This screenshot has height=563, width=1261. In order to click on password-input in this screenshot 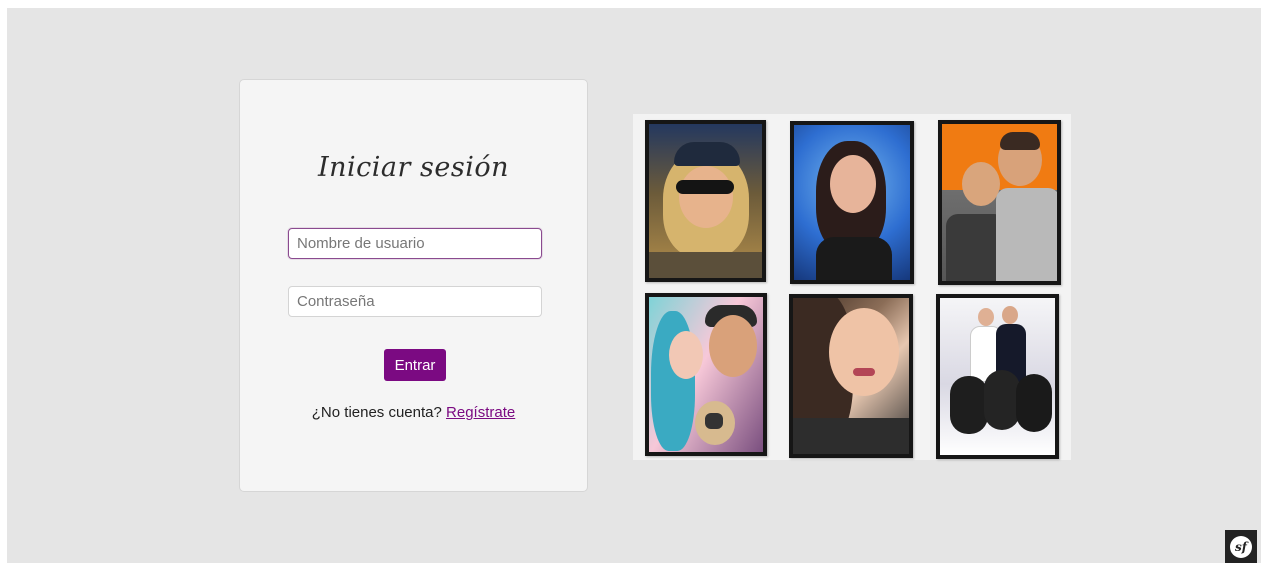, I will do `click(415, 301)`.